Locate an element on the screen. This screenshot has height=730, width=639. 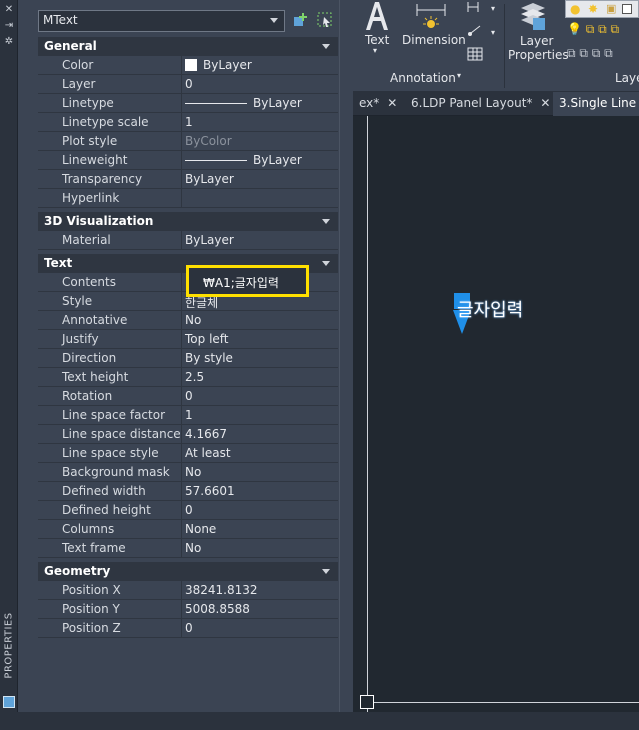
doc-tab-2: 3.Single Line D is located at coordinates (596, 104).